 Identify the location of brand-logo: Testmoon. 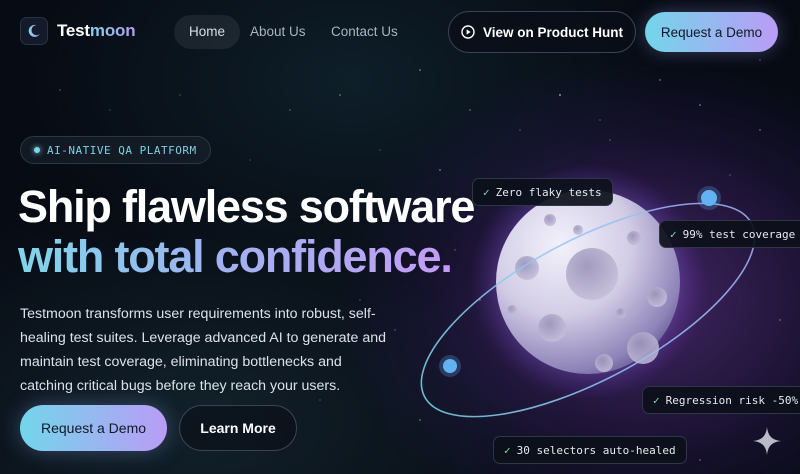
(78, 31).